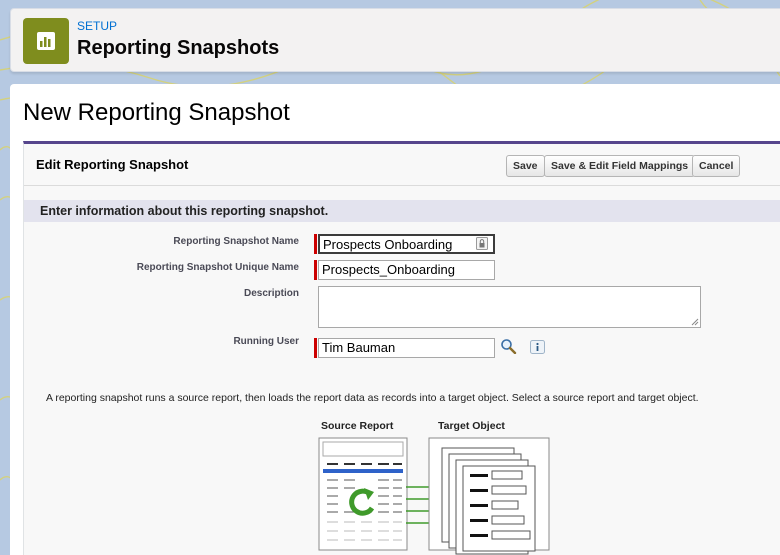  Describe the element at coordinates (46, 41) in the screenshot. I see `report-icon` at that location.